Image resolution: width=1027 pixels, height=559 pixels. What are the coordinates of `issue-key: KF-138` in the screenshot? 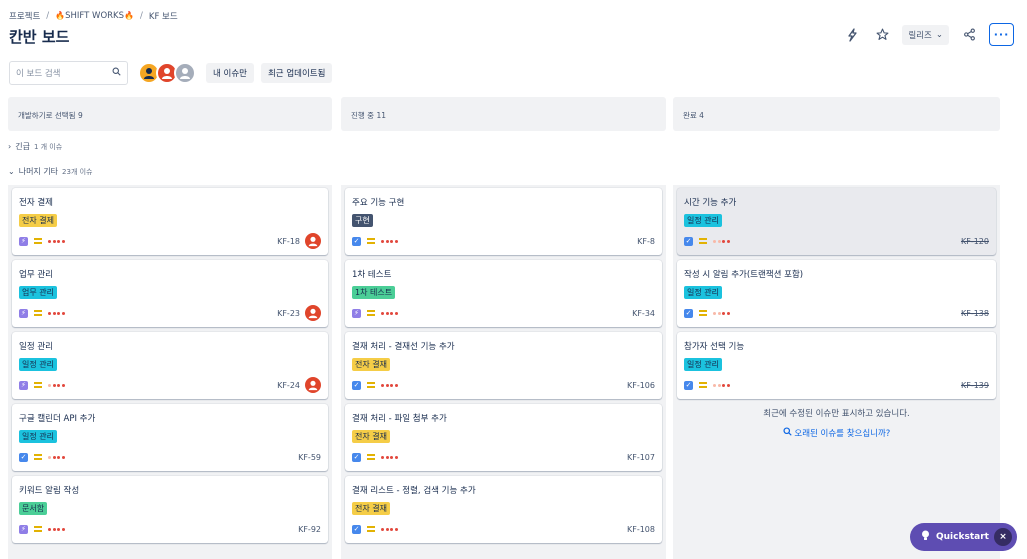 It's located at (975, 313).